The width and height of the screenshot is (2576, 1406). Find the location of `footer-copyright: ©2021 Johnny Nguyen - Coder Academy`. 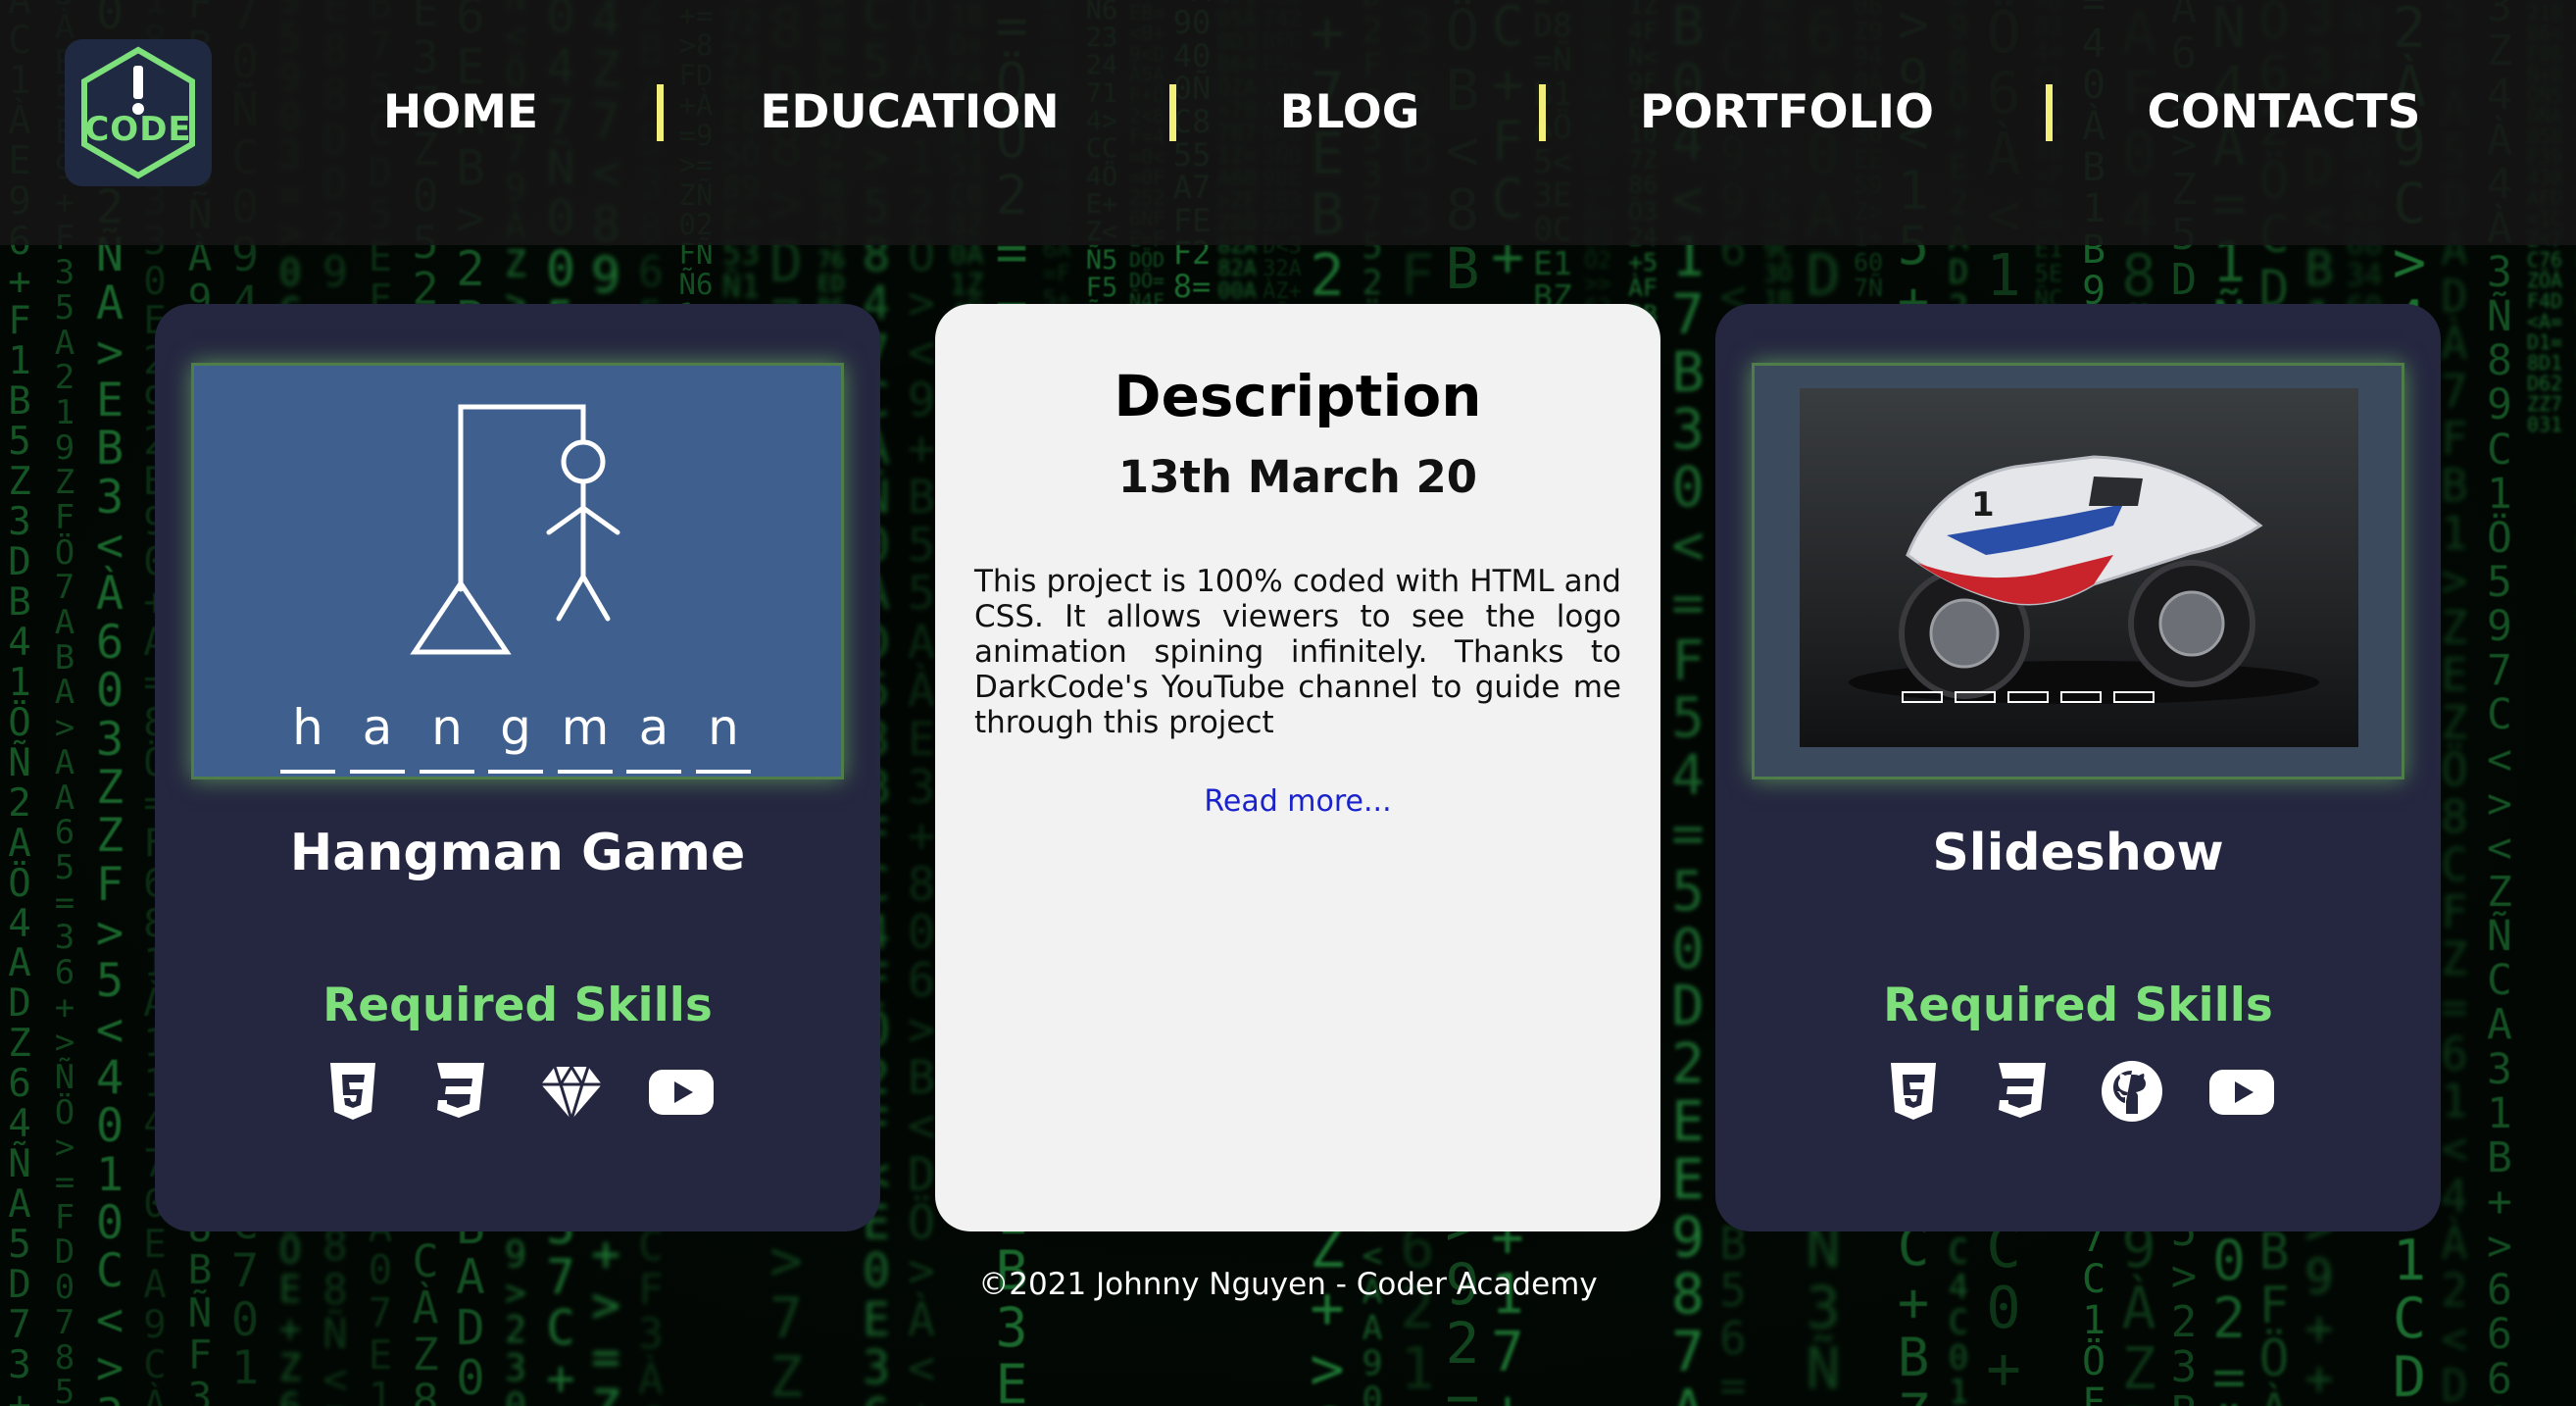

footer-copyright: ©2021 Johnny Nguyen - Coder Academy is located at coordinates (1288, 1284).